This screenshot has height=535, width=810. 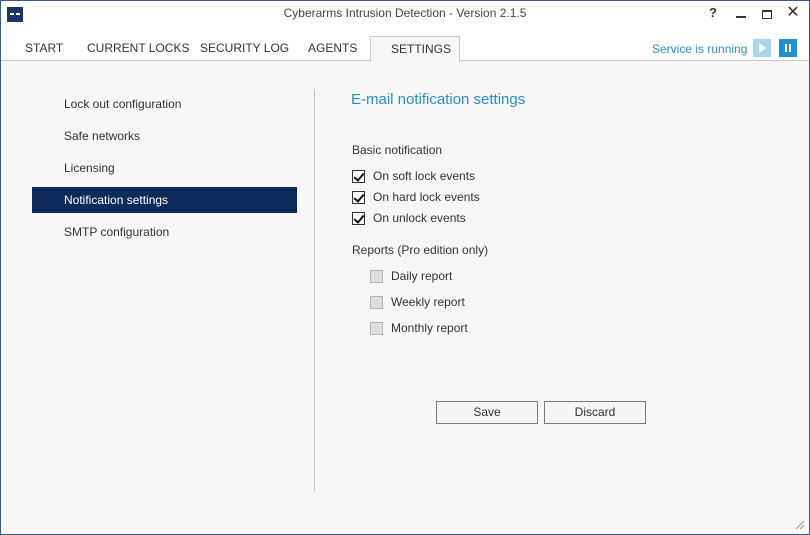 I want to click on help-button: ?, so click(x=713, y=13).